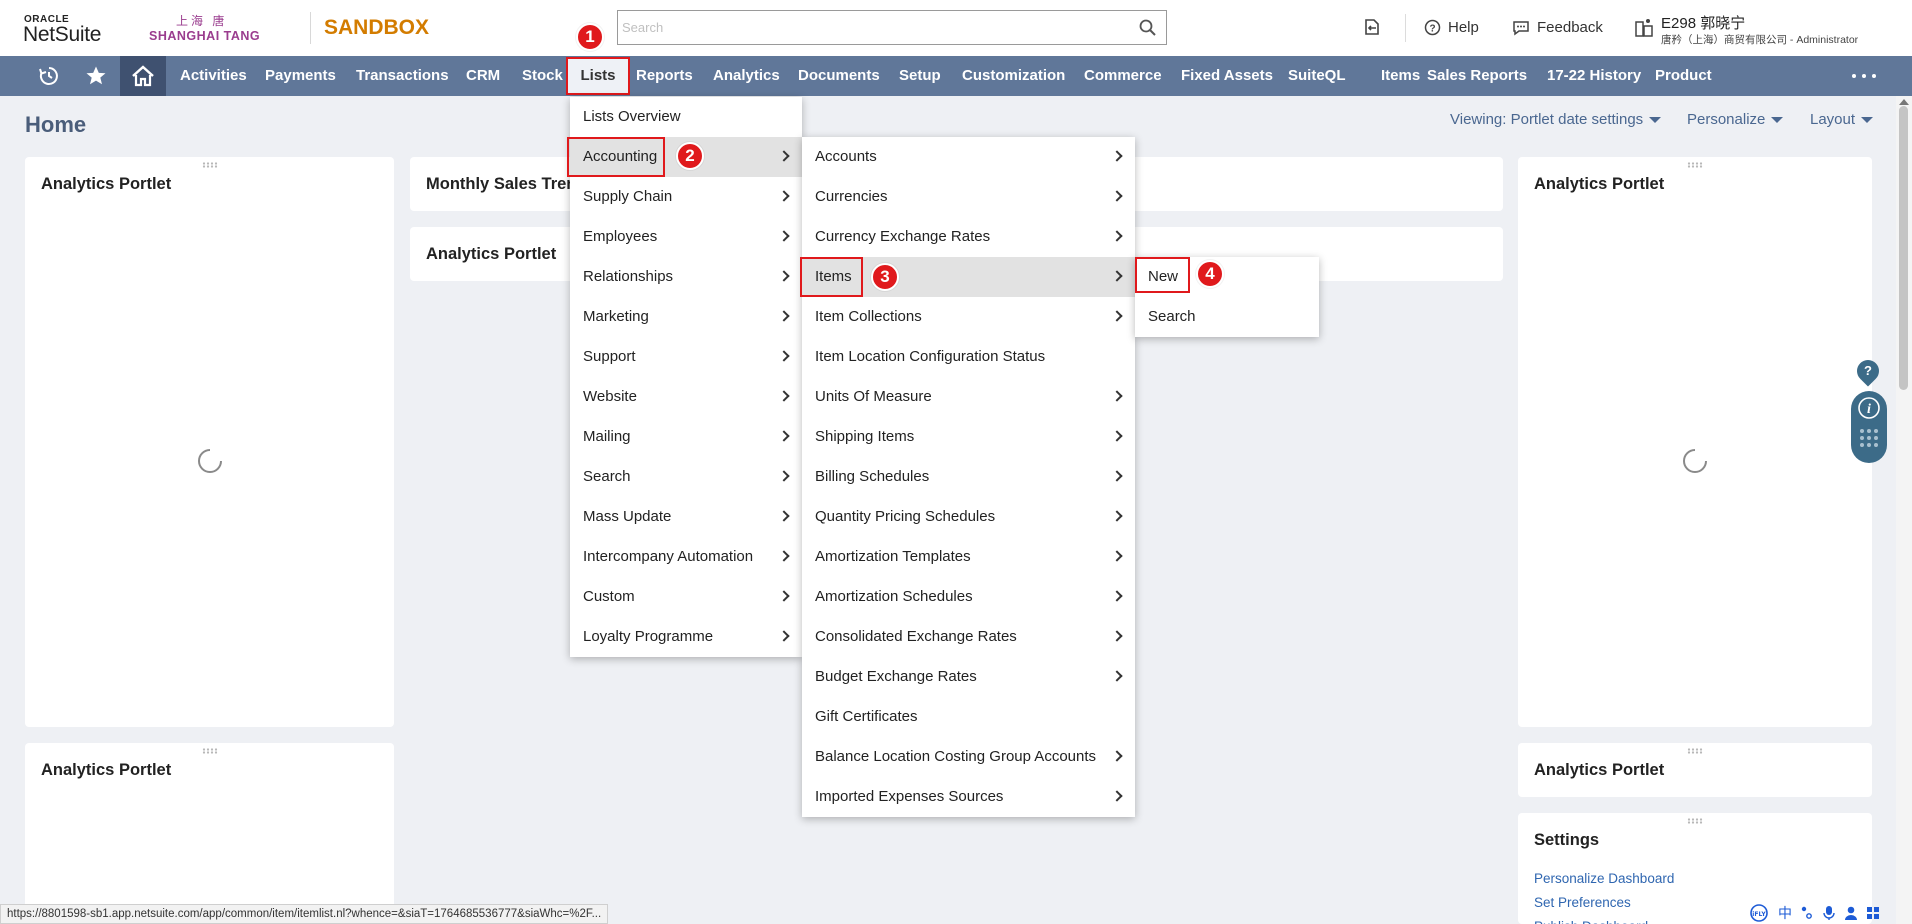 Image resolution: width=1912 pixels, height=924 pixels. I want to click on menu-item-label: Shipping Items, so click(865, 436).